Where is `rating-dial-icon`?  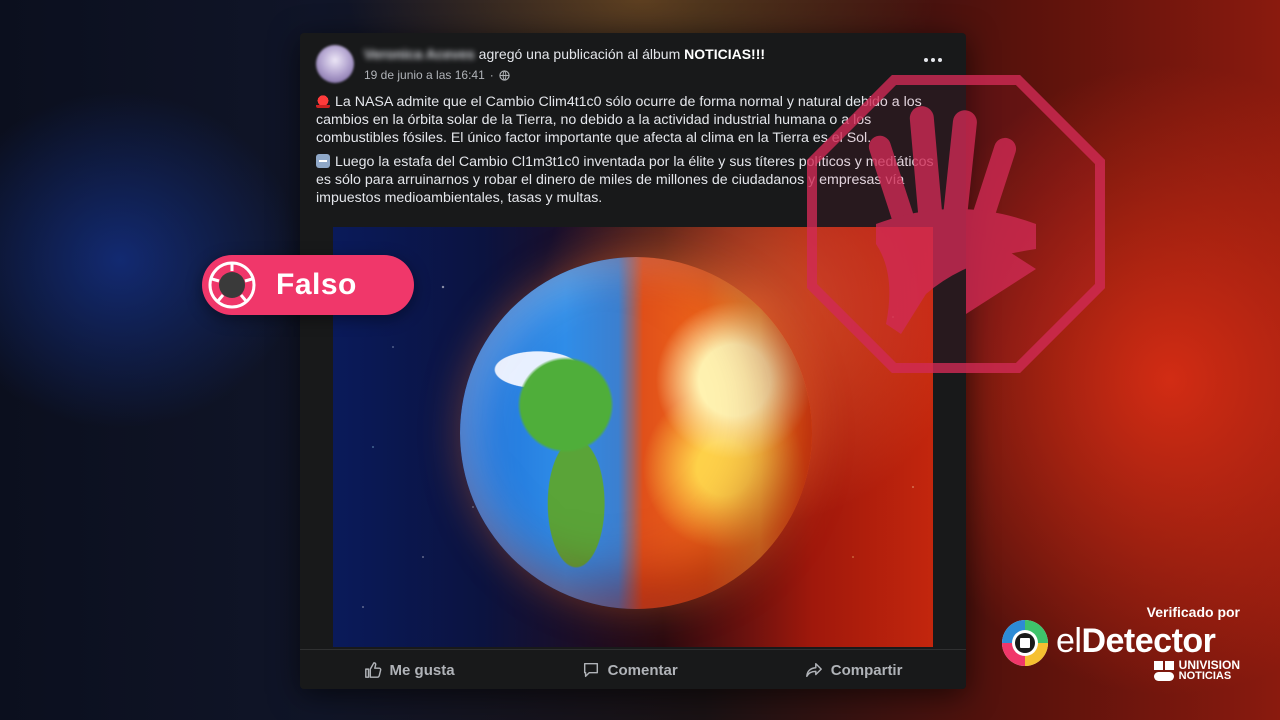 rating-dial-icon is located at coordinates (232, 285).